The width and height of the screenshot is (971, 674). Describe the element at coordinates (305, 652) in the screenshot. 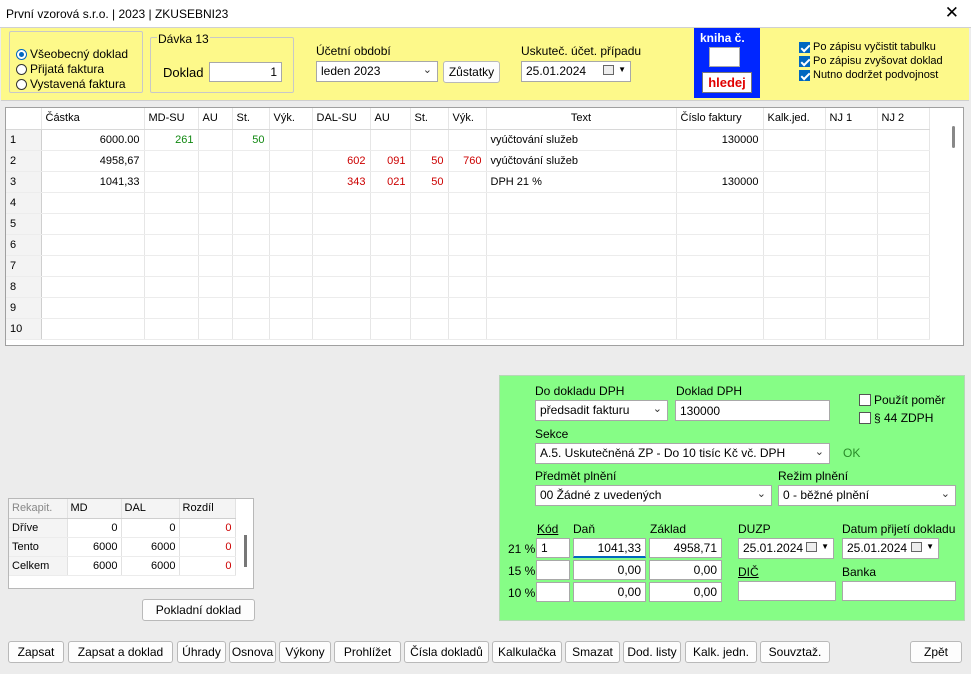

I see `vykony-button: Výkony` at that location.